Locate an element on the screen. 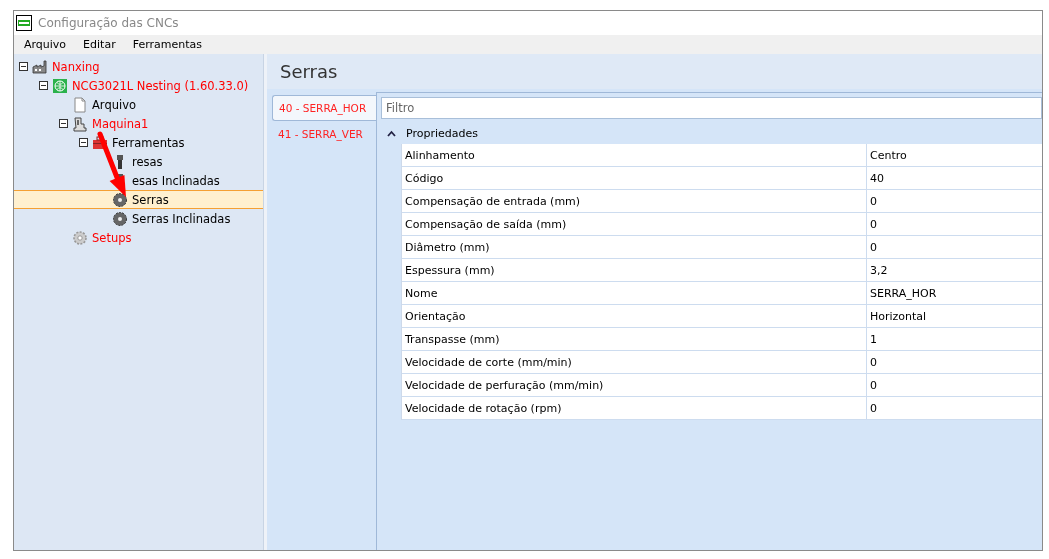 The width and height of the screenshot is (1049, 559). group-label: Propriedades is located at coordinates (442, 133).